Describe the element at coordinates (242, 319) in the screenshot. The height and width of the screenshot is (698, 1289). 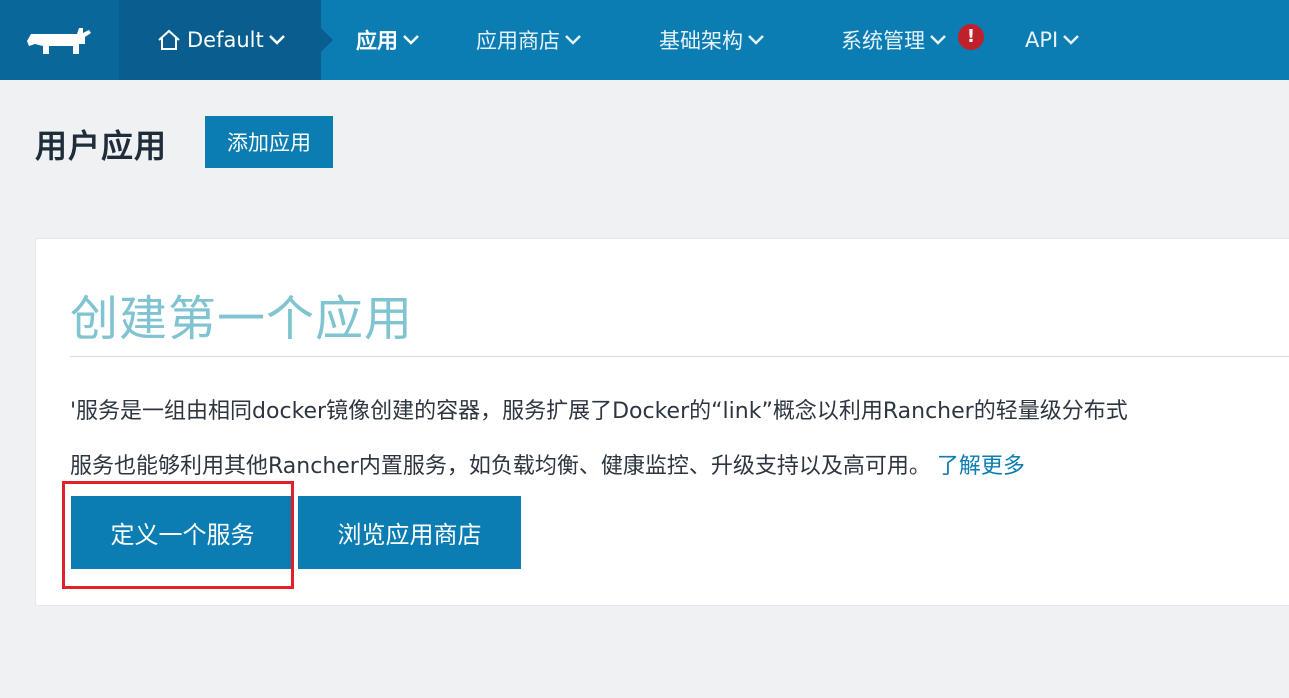
I see `card-title: 创建第一个应用` at that location.